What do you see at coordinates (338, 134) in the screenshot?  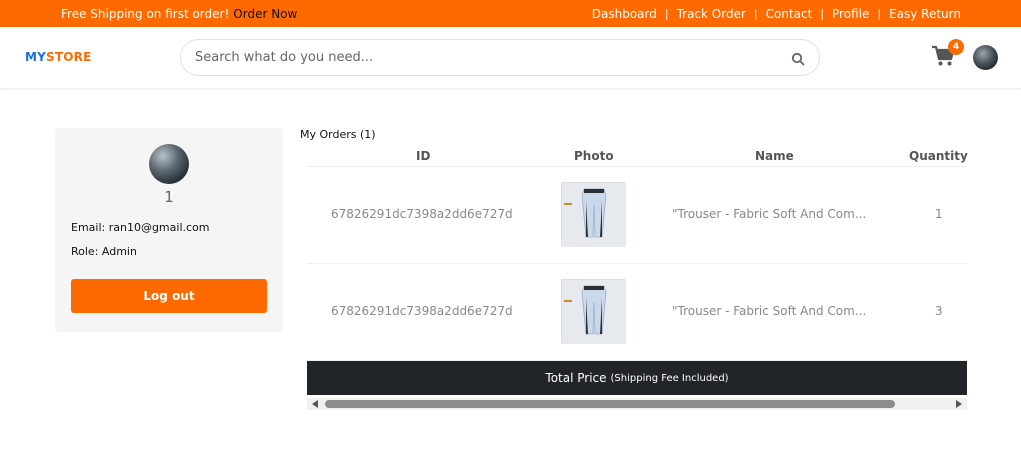 I see `orders-title: My Orders (1)` at bounding box center [338, 134].